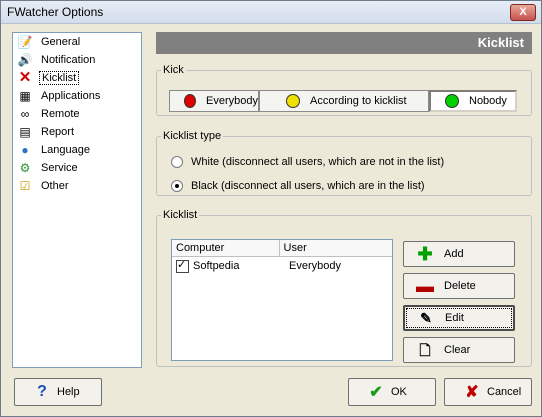 The height and width of the screenshot is (417, 542). I want to click on page-banner: Kicklist, so click(344, 43).